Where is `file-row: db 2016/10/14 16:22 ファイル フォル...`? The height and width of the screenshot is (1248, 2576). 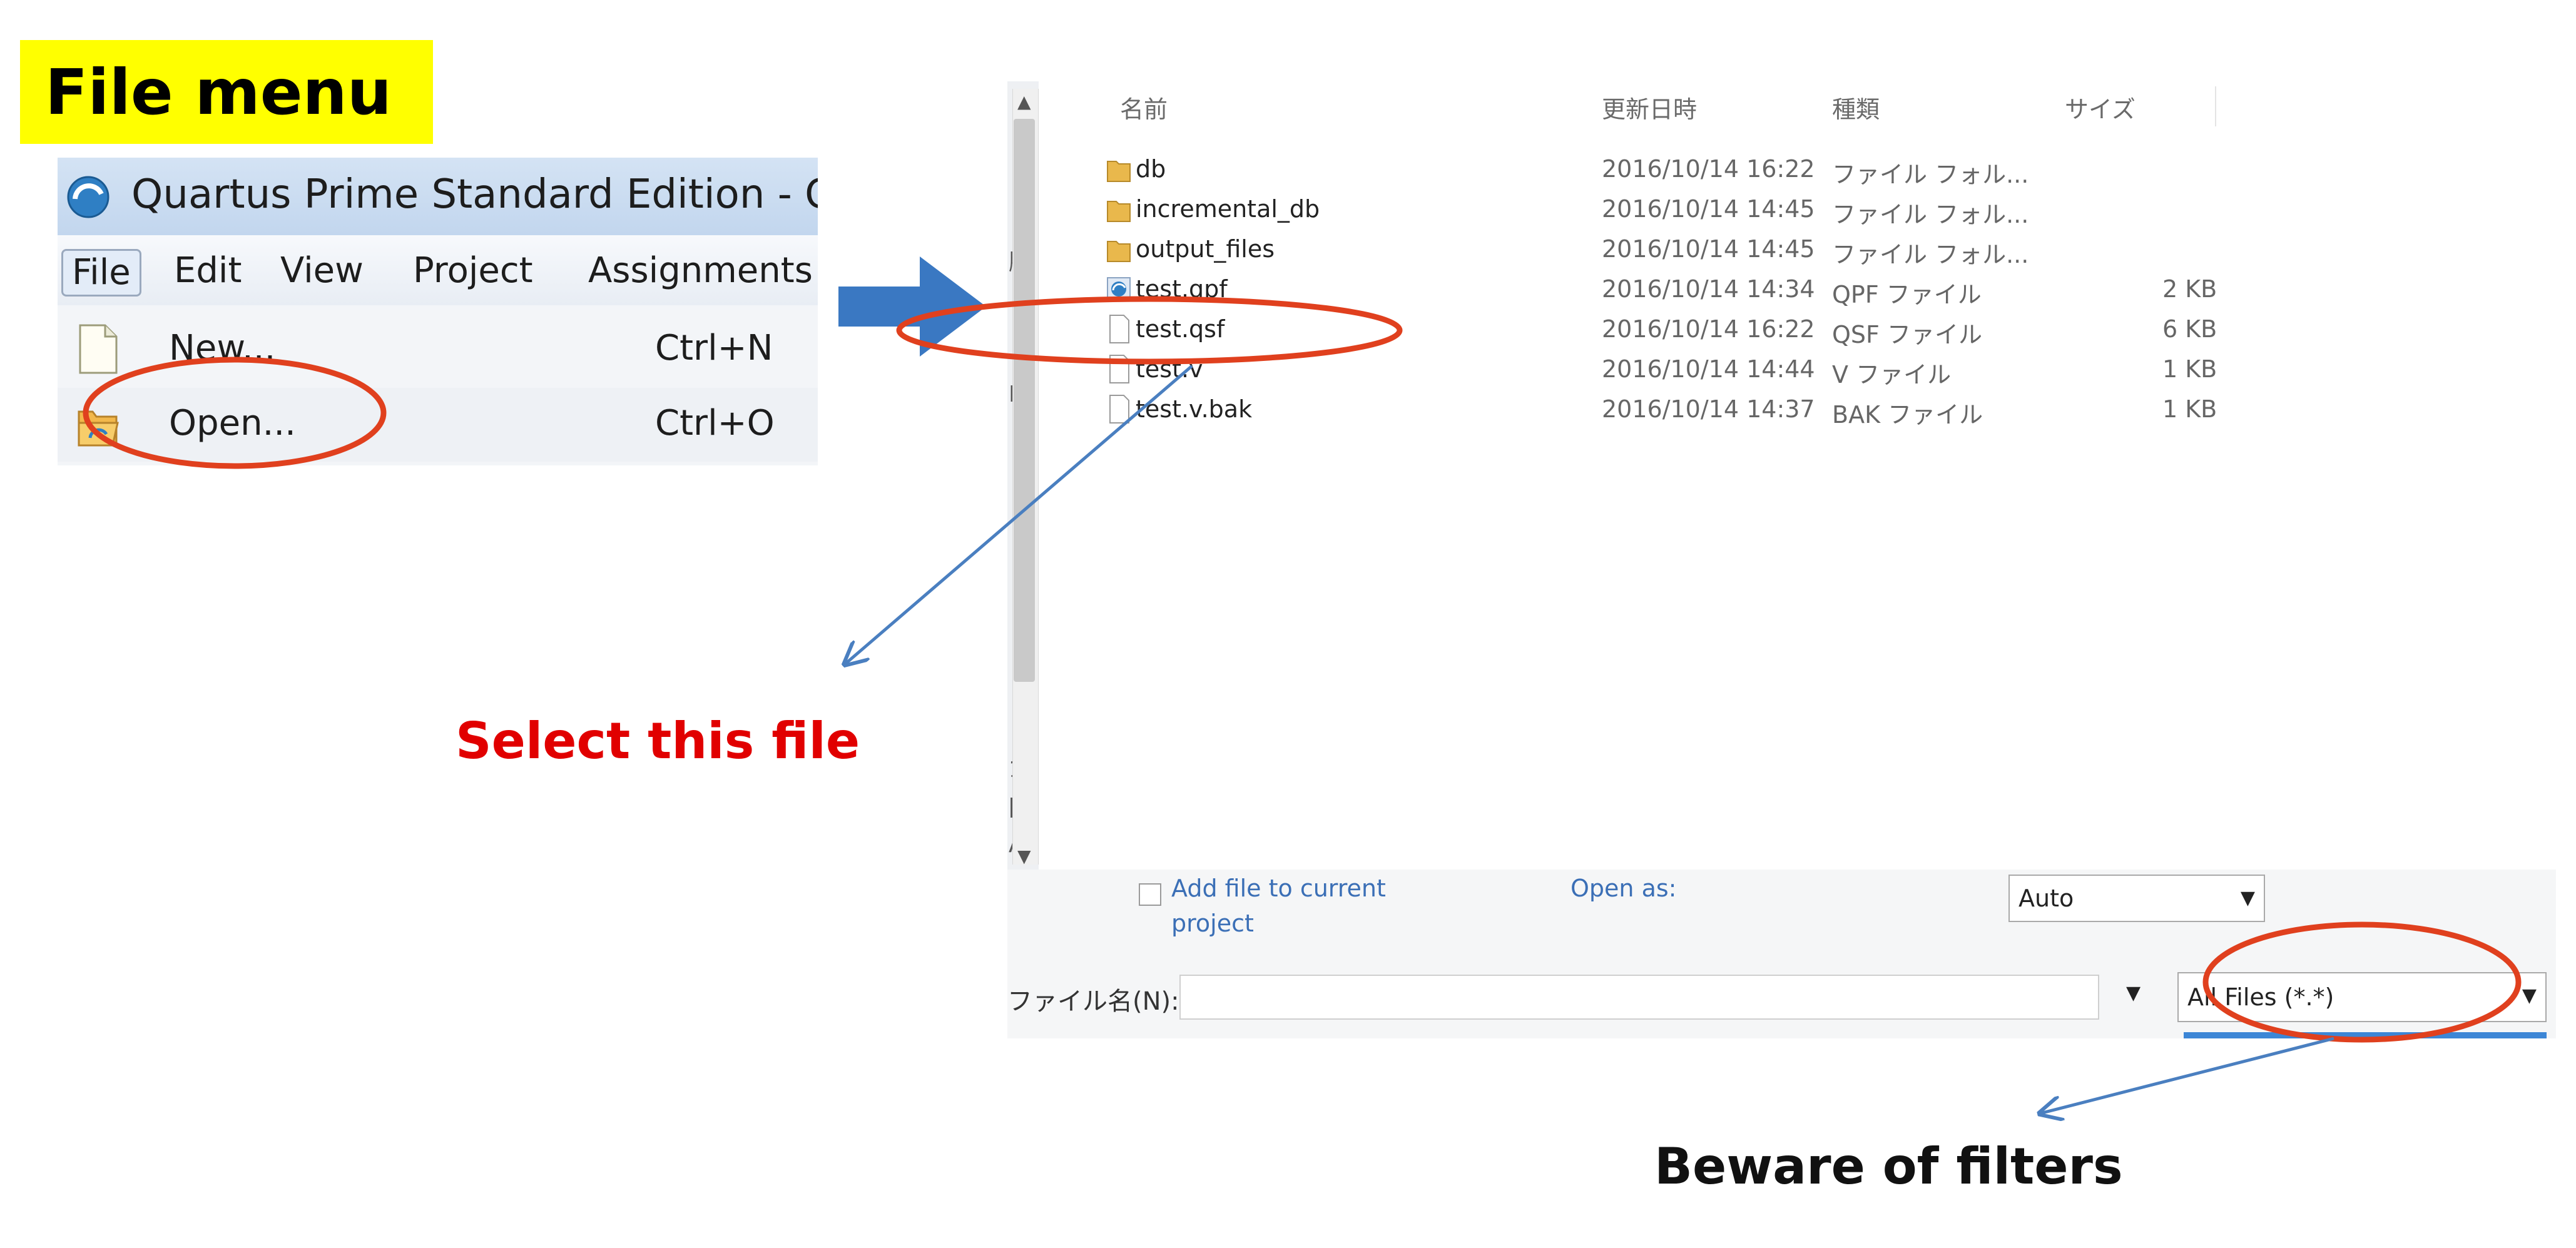 file-row: db 2016/10/14 16:22 ファイル フォル... is located at coordinates (1798, 169).